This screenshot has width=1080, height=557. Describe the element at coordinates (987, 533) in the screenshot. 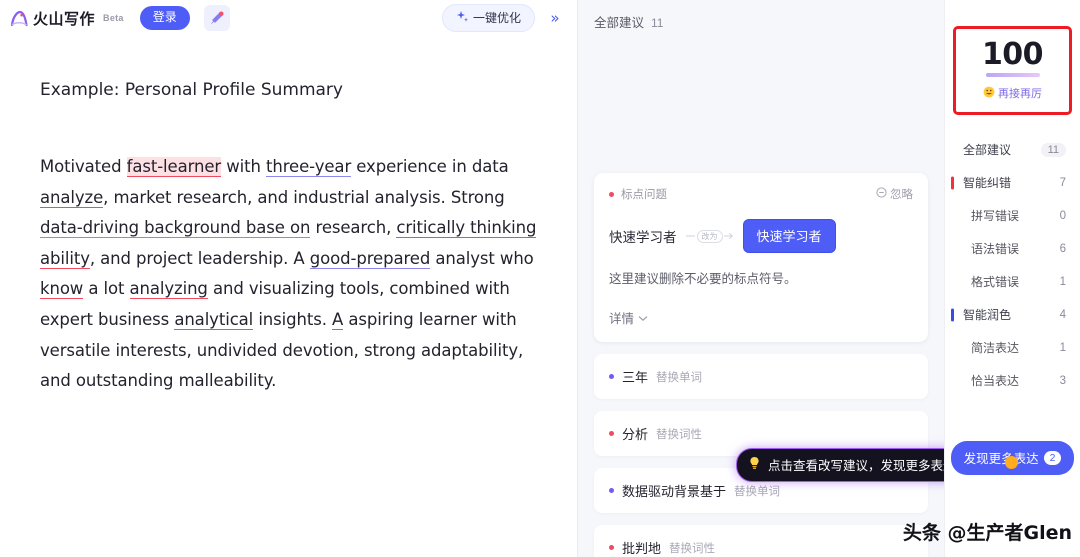

I see `watermark: 头条 @生产者Glen` at that location.